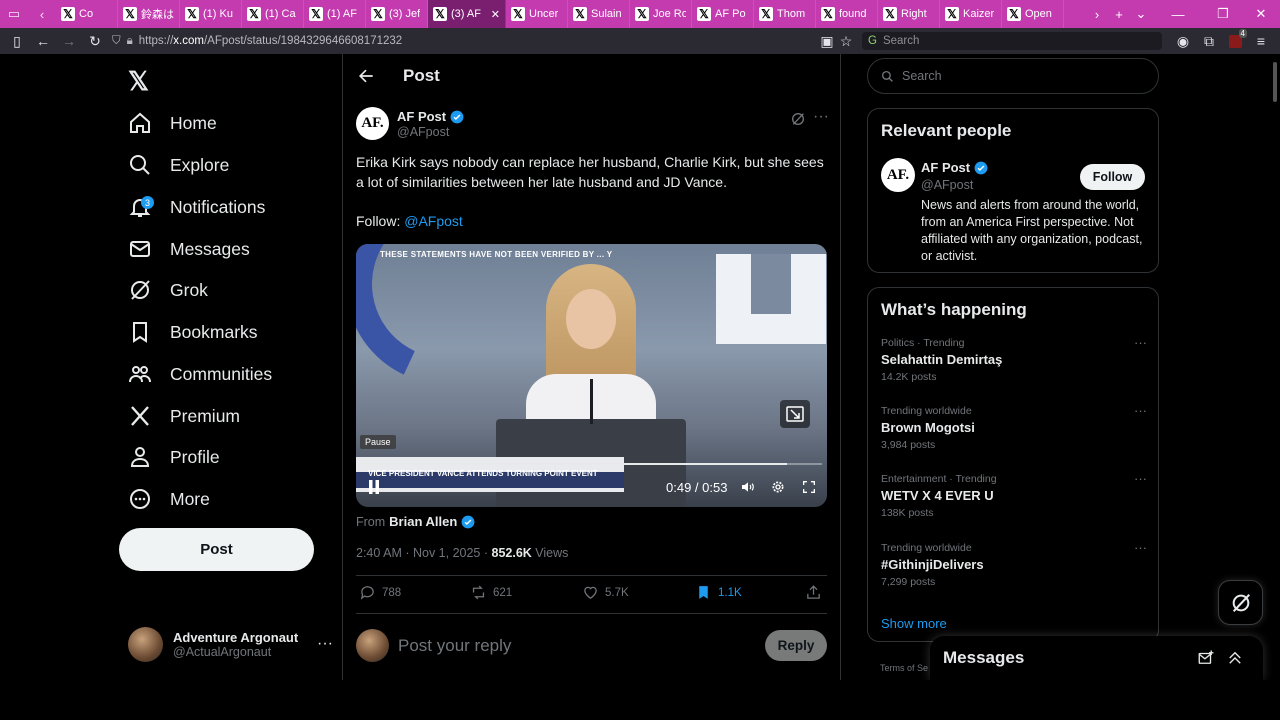 This screenshot has width=1280, height=720. What do you see at coordinates (589, 464) in the screenshot?
I see `video-progress-bar` at bounding box center [589, 464].